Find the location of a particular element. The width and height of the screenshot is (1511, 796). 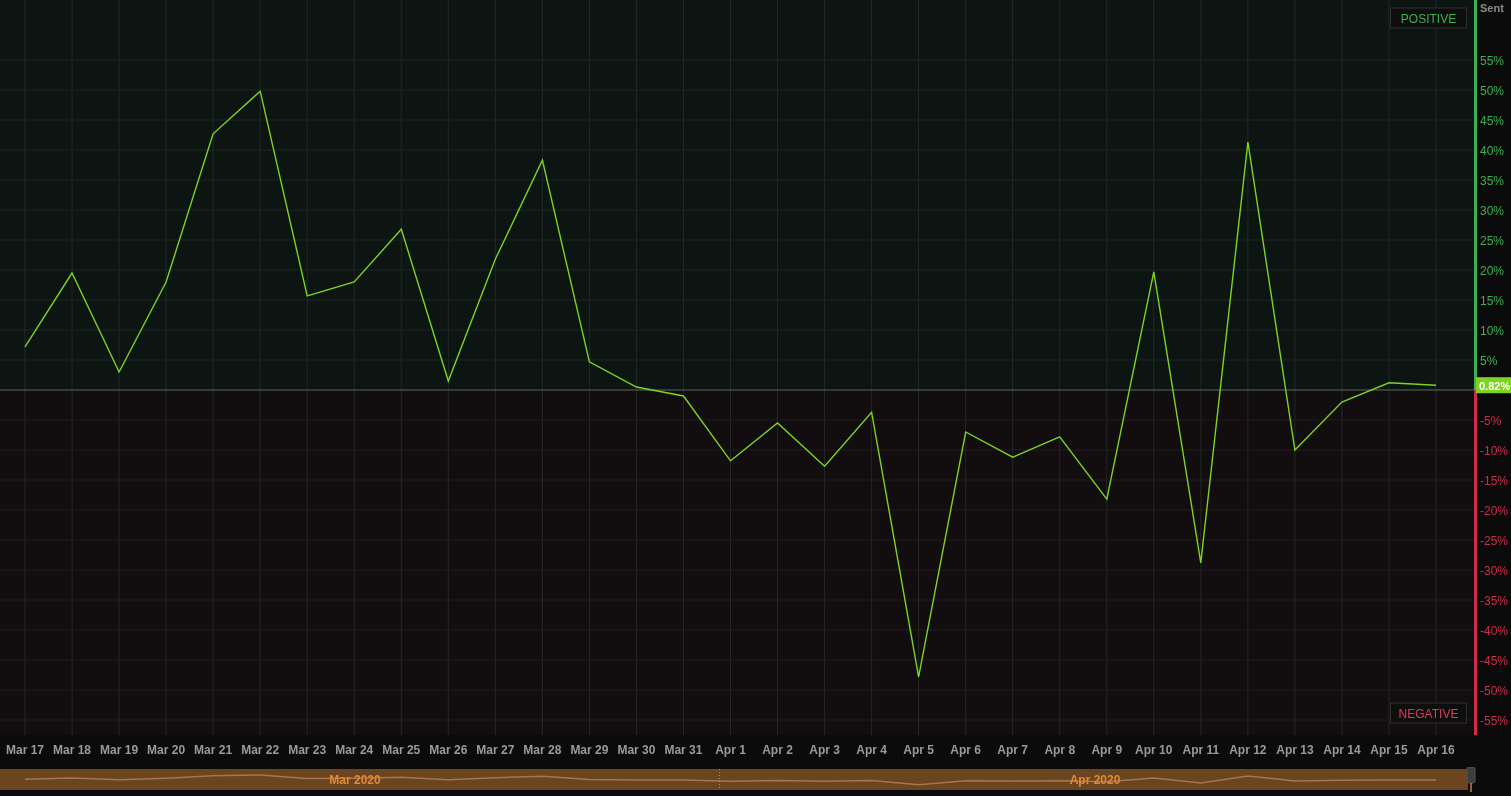

y-tick-label: -45% is located at coordinates (1494, 661).